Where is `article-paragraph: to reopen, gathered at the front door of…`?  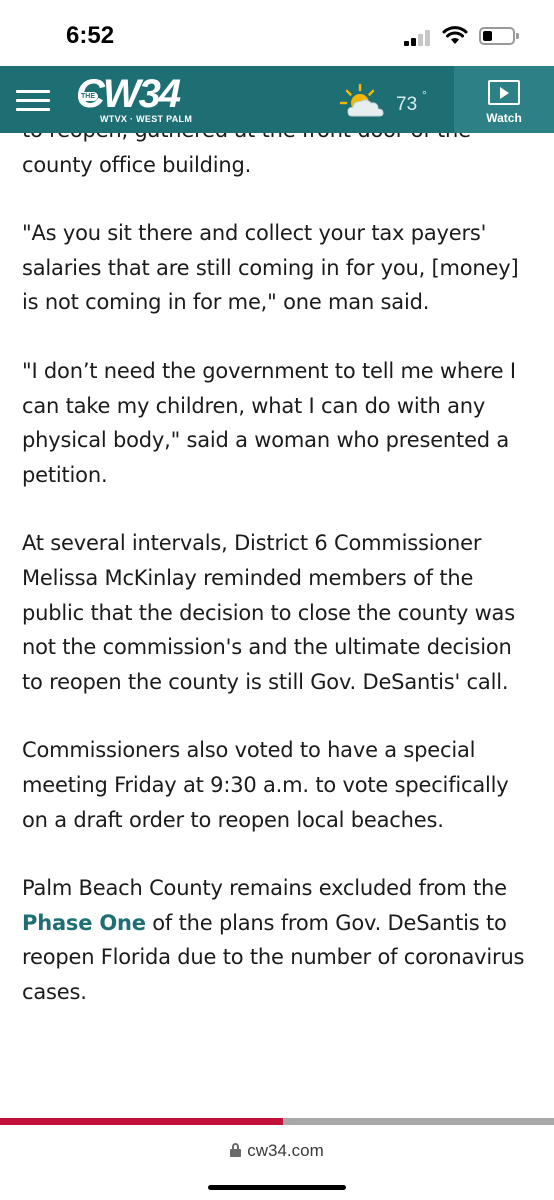
article-paragraph: to reopen, gathered at the front door of… is located at coordinates (246, 155).